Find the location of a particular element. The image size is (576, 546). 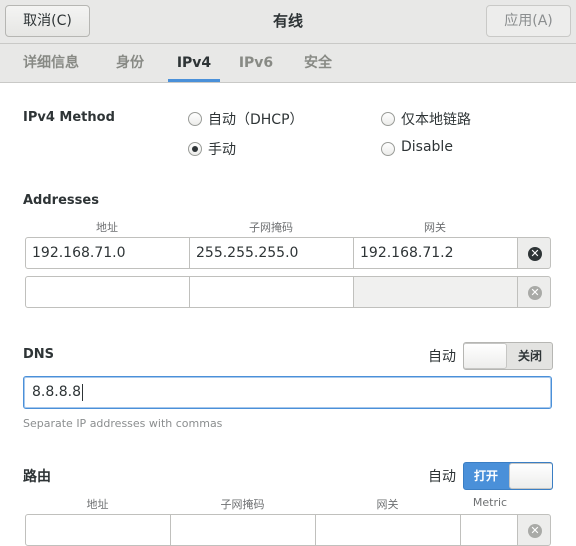

radio-link-local-label: 仅本地链路 is located at coordinates (436, 119).